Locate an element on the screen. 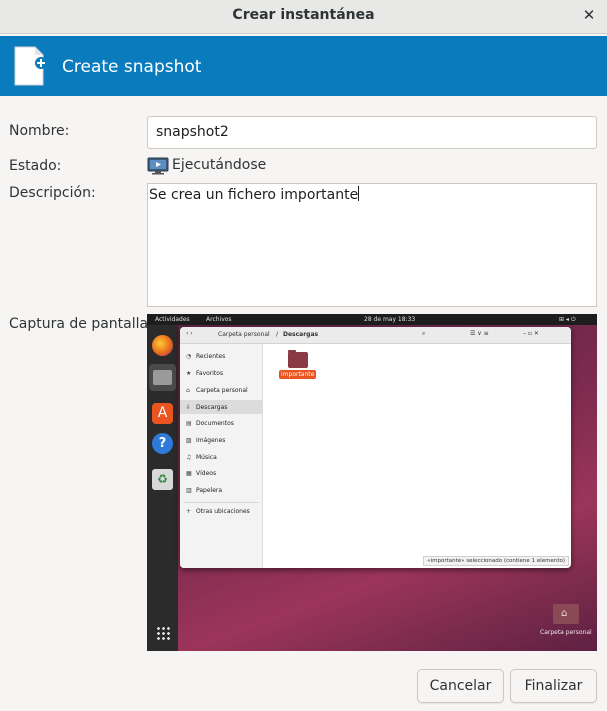 The width and height of the screenshot is (607, 711). trash-icon: ♻ is located at coordinates (162, 479).